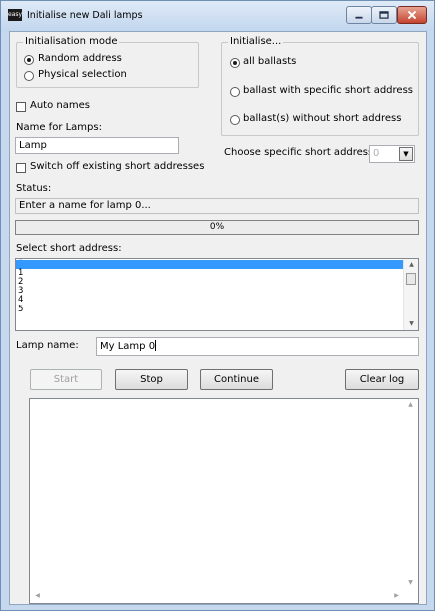 The image size is (437, 613). Describe the element at coordinates (257, 346) in the screenshot. I see `lamp-name-input: My Lamp 0` at that location.